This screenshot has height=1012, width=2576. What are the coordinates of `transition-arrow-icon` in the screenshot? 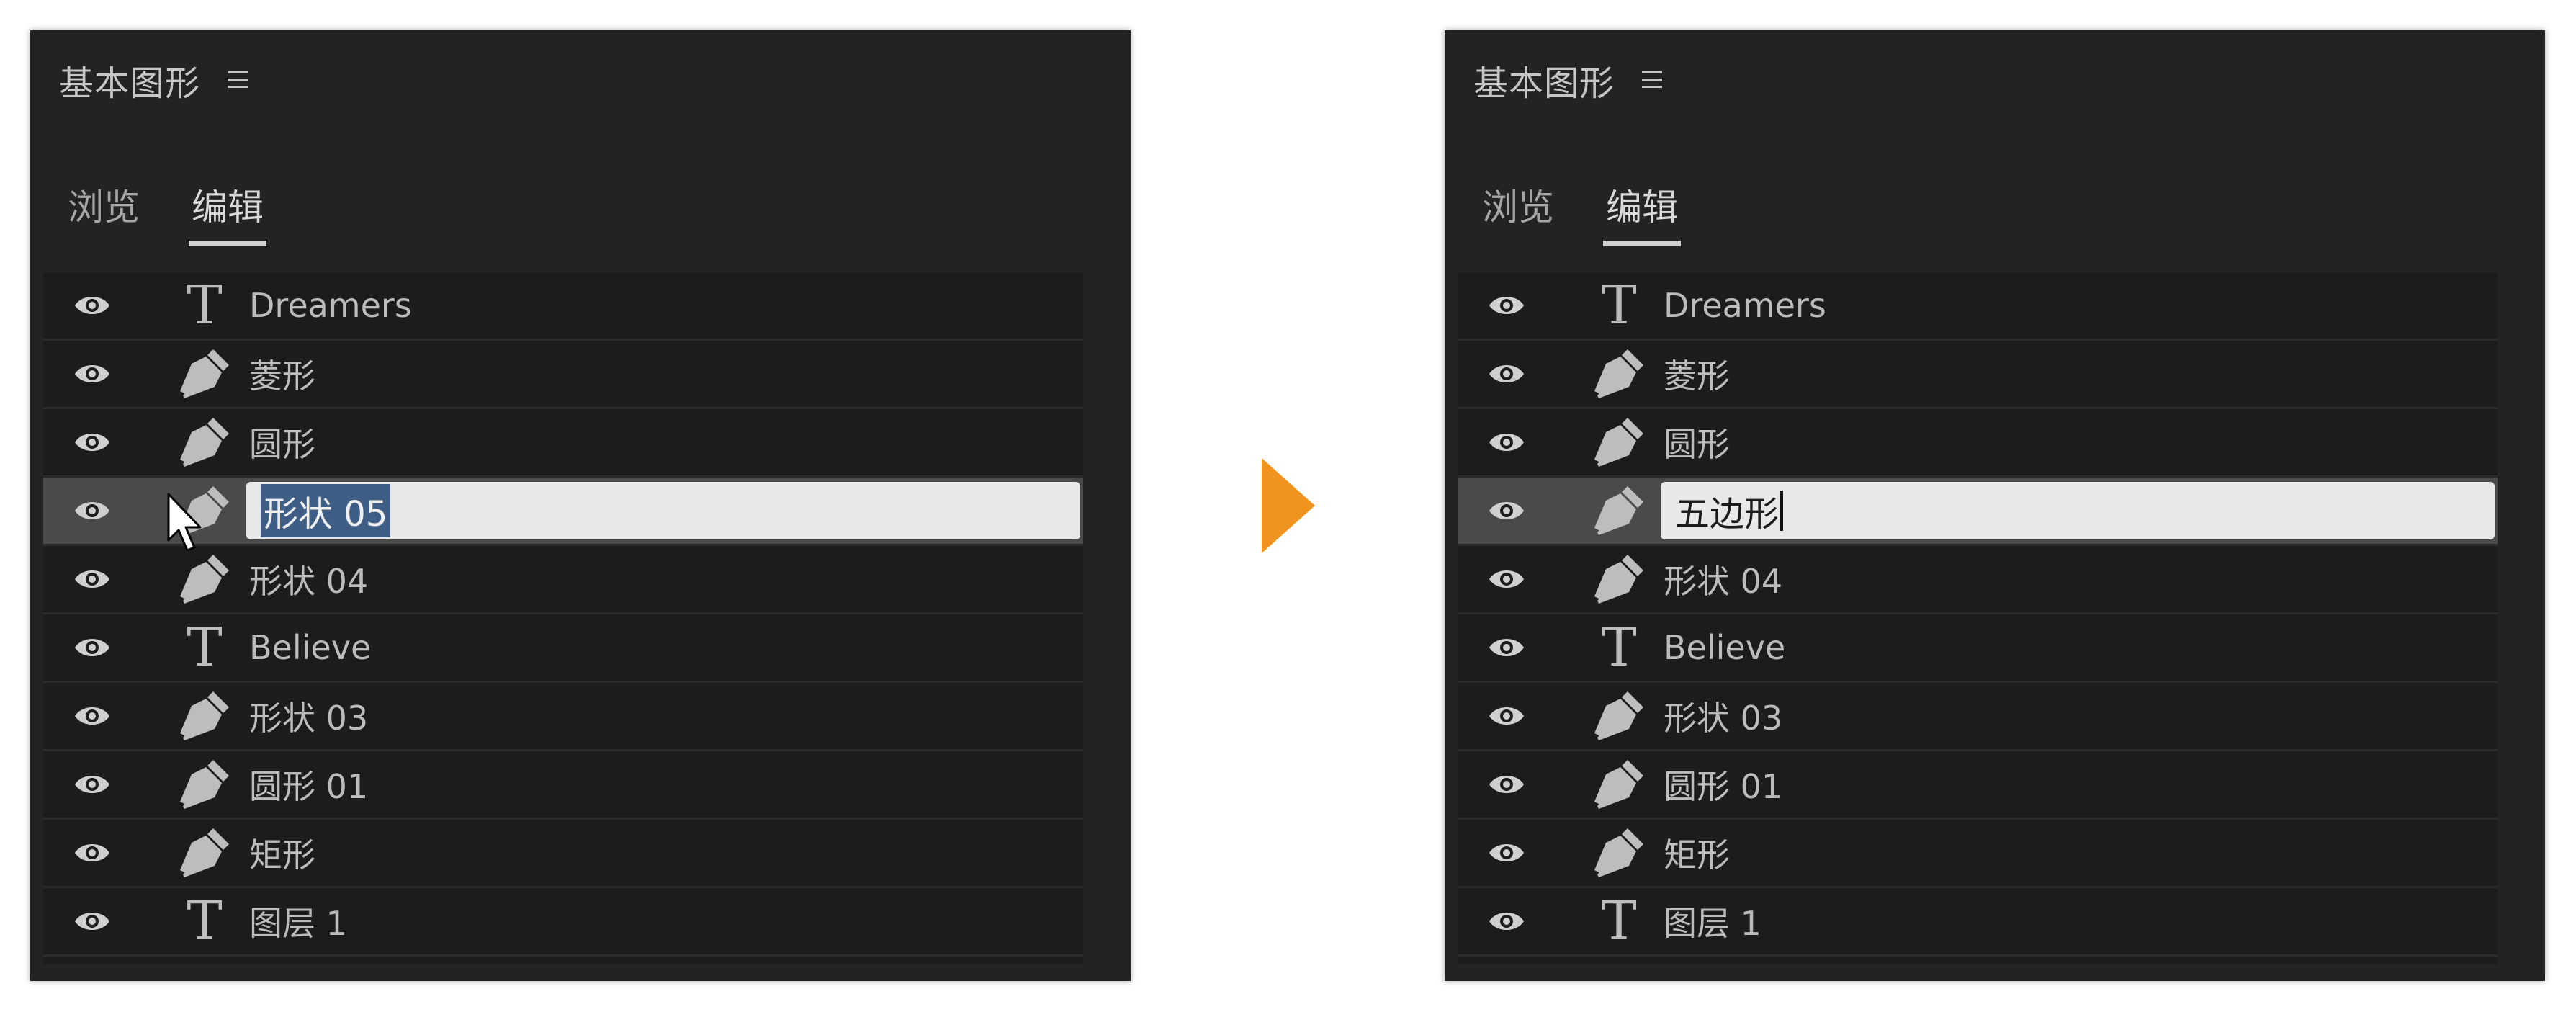 It's located at (1288, 506).